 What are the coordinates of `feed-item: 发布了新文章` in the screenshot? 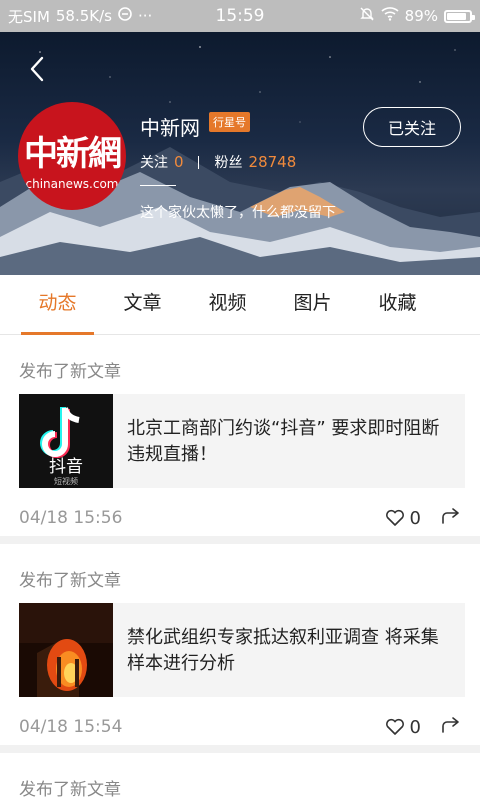 It's located at (240, 776).